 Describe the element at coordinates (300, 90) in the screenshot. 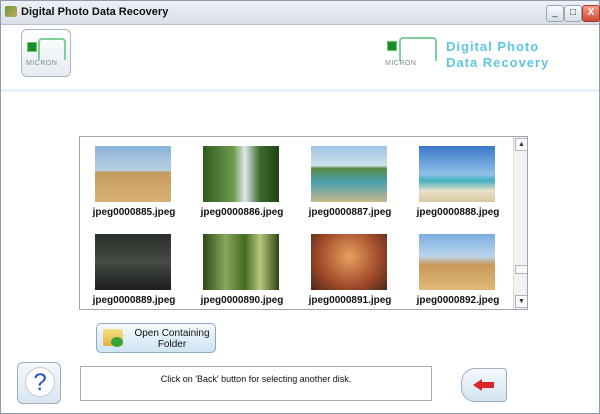

I see `header-divider` at that location.